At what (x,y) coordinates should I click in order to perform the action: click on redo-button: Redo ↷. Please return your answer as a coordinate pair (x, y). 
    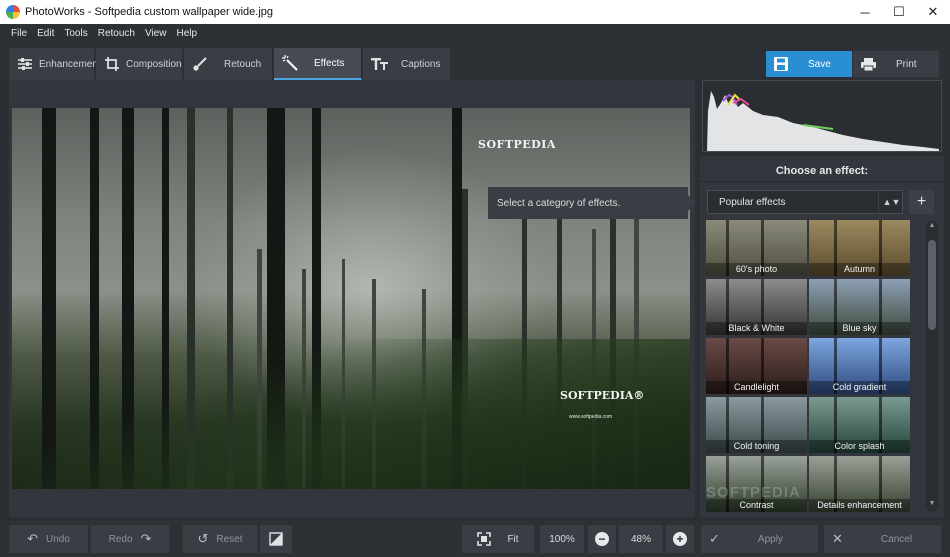
    Looking at the image, I should click on (130, 539).